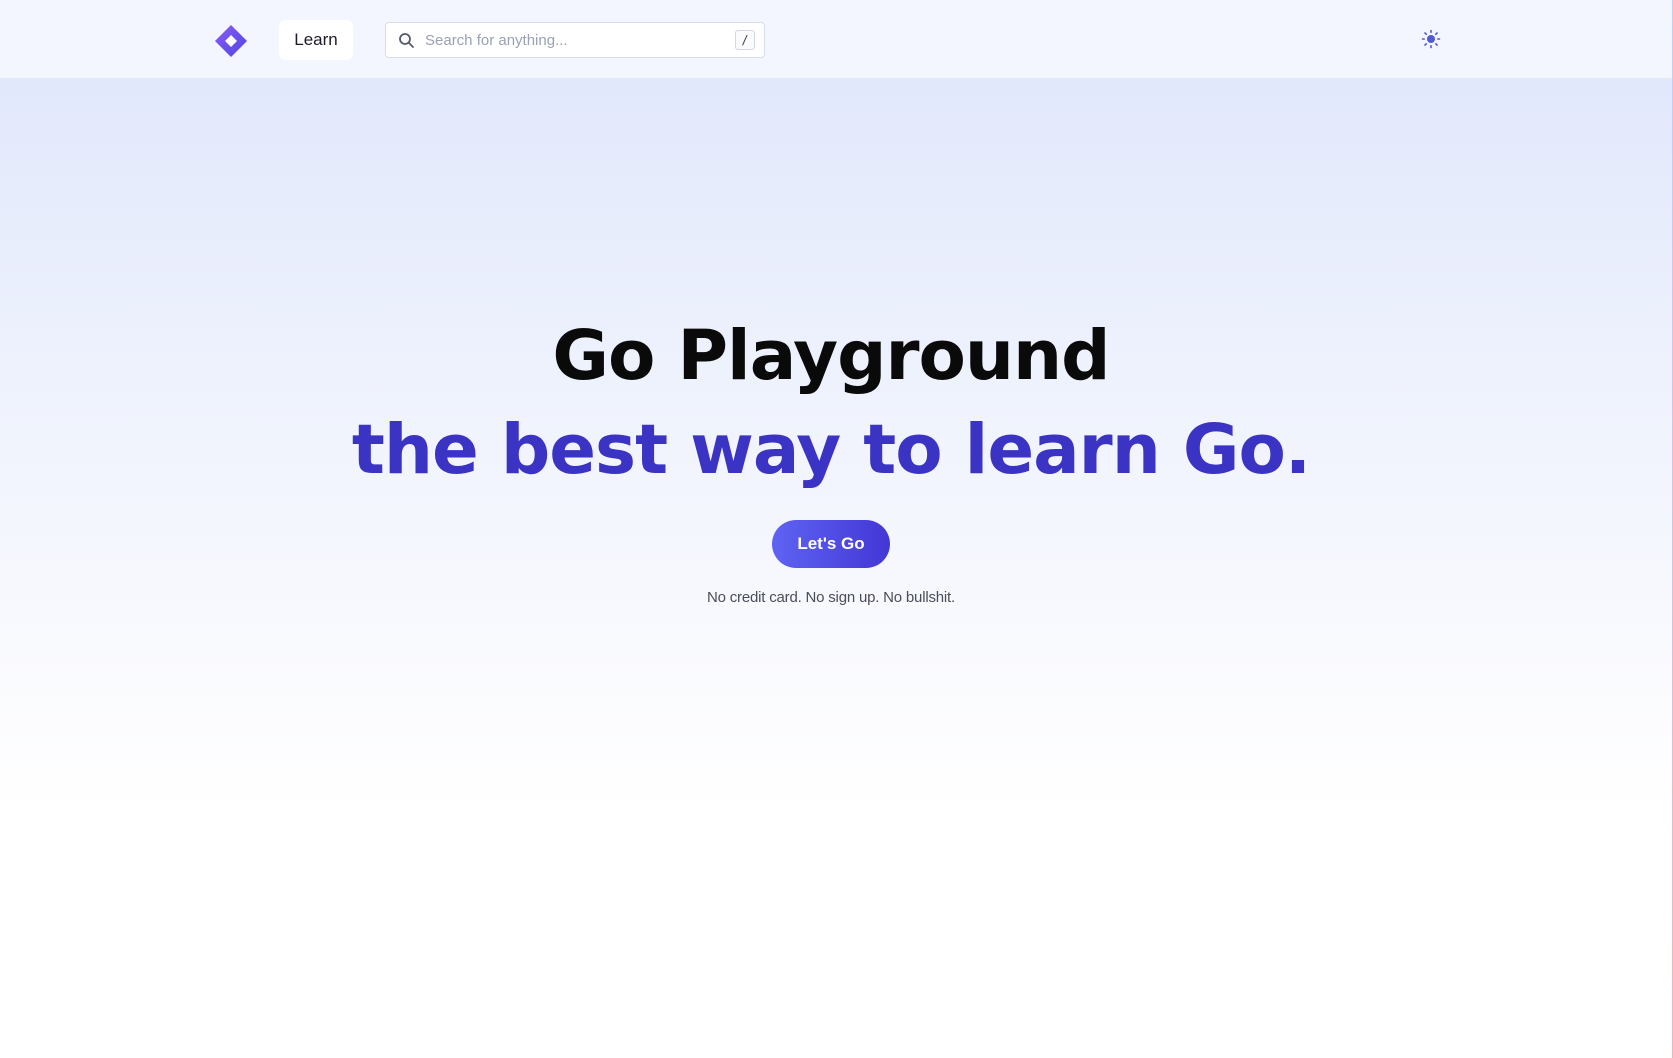 The image size is (1673, 1058). I want to click on hero-title: Go Playground, so click(831, 356).